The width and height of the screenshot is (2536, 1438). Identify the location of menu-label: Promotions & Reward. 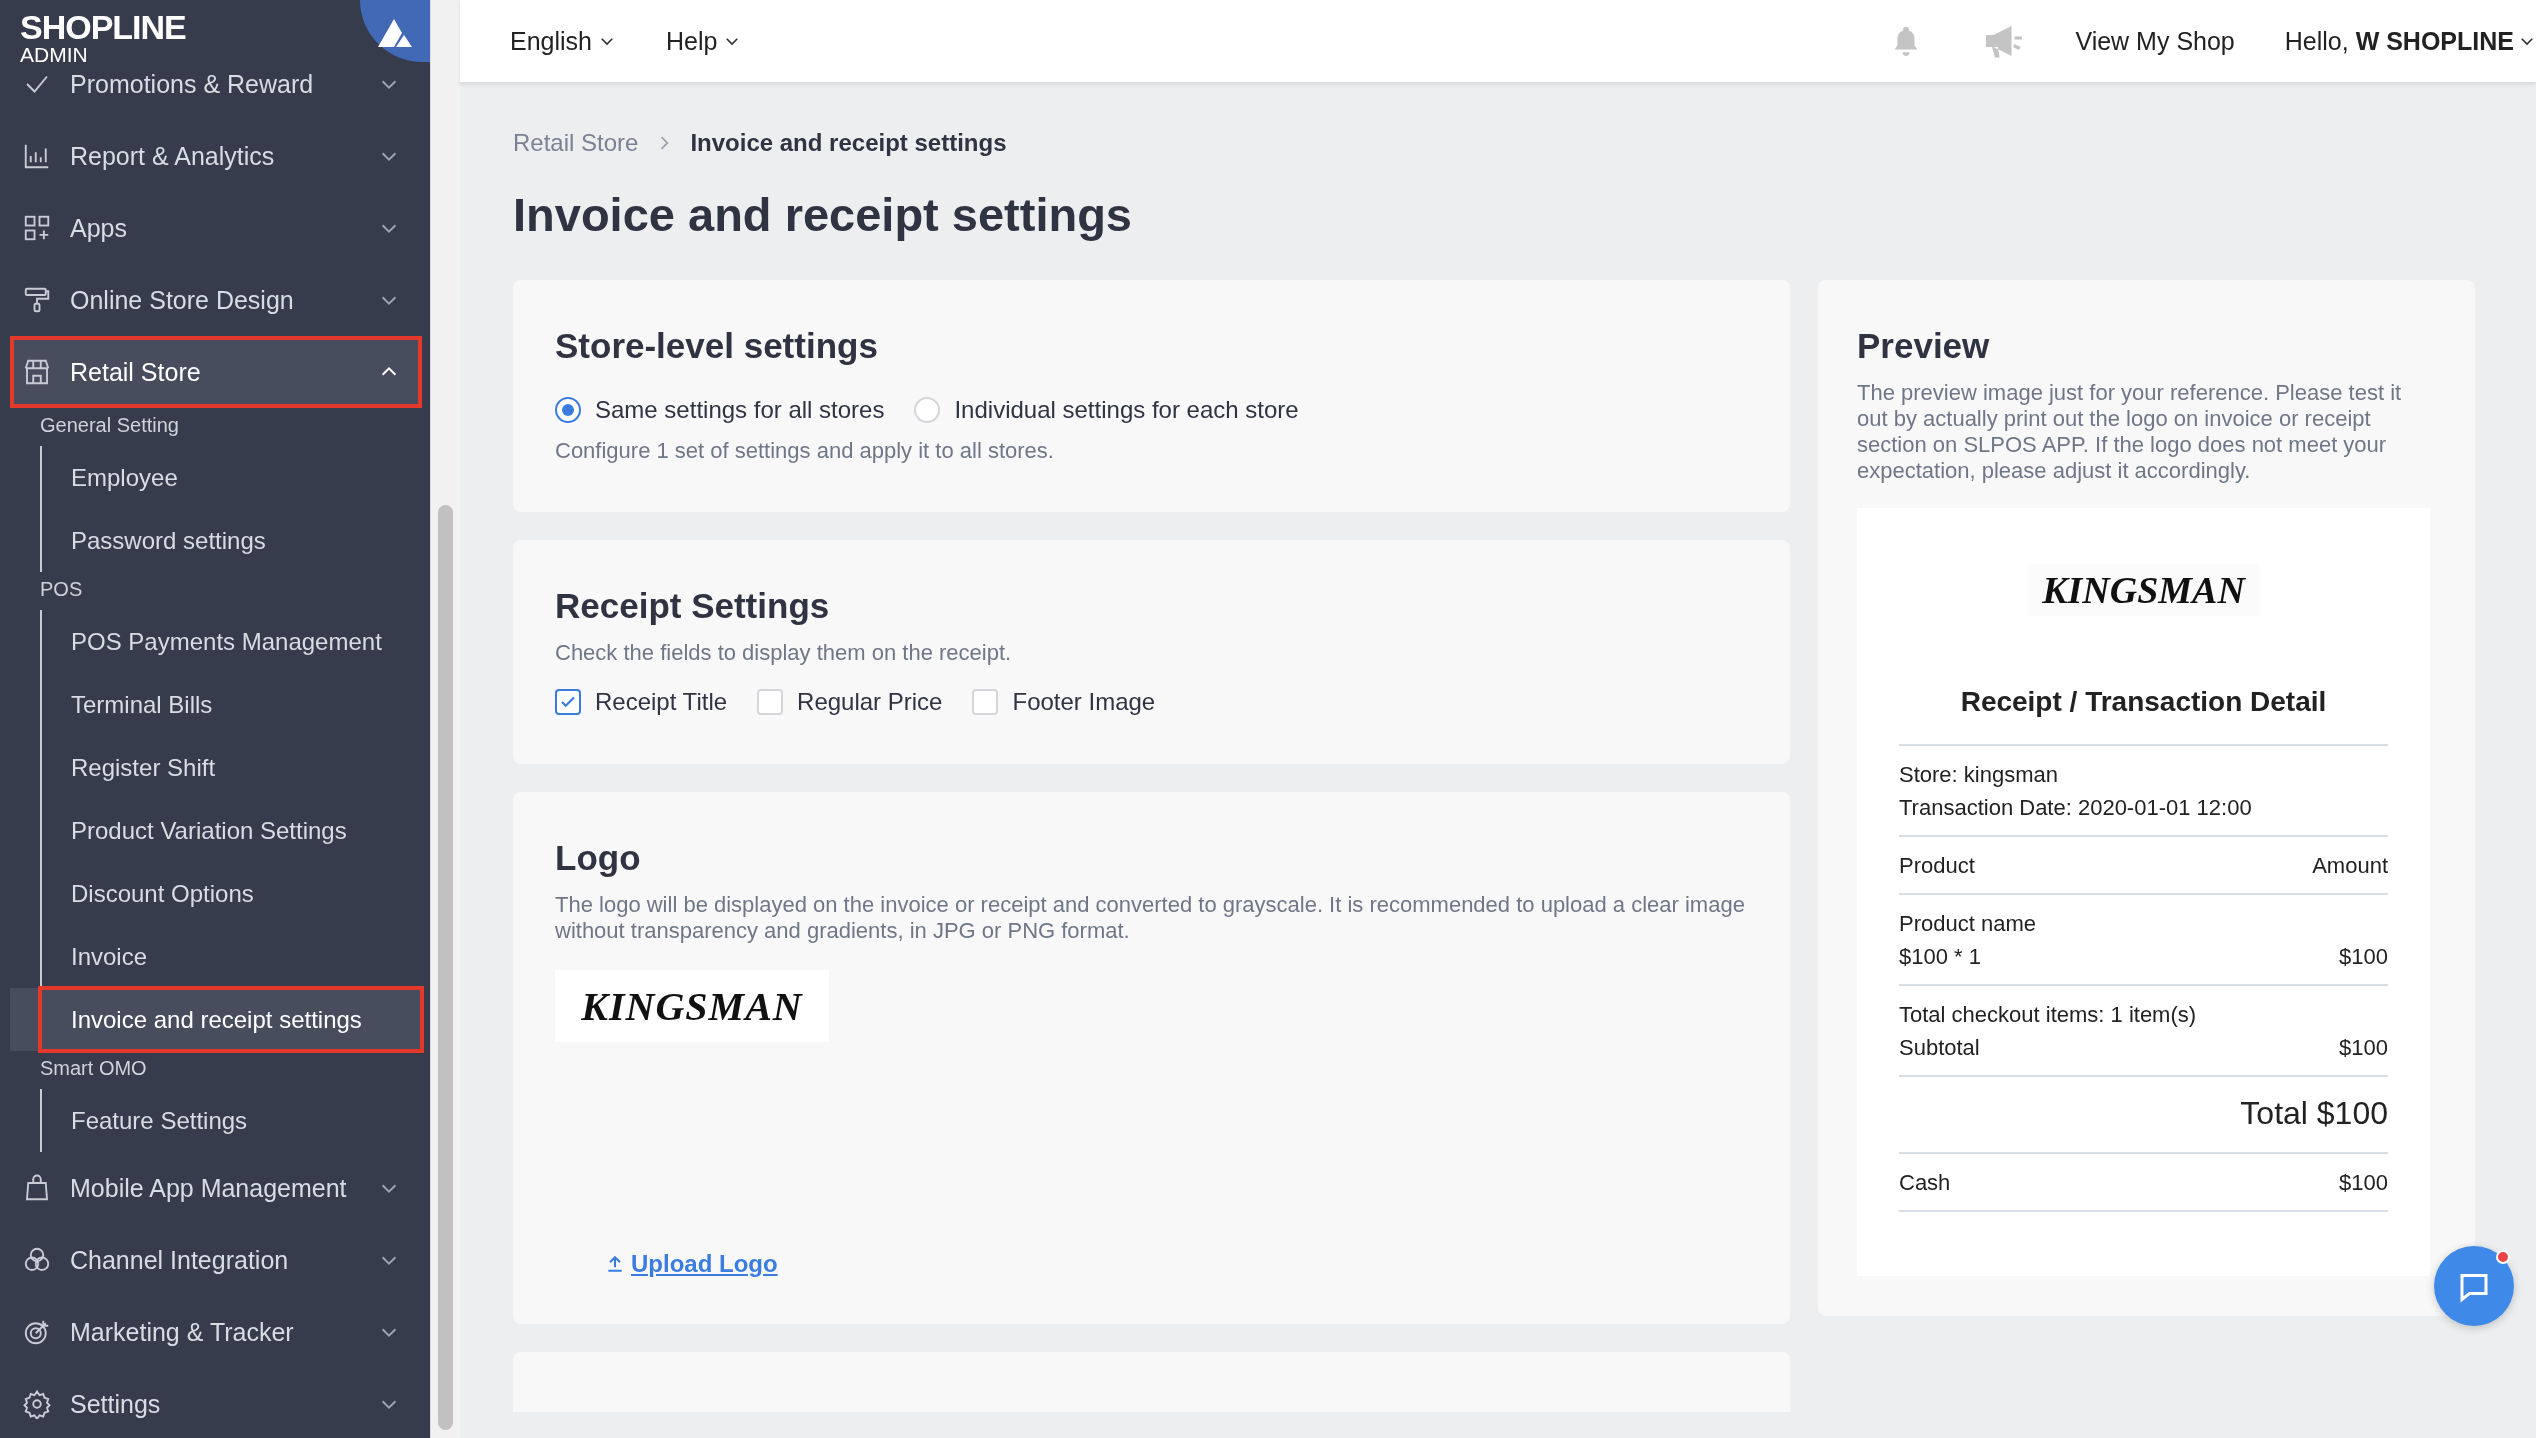
(192, 84).